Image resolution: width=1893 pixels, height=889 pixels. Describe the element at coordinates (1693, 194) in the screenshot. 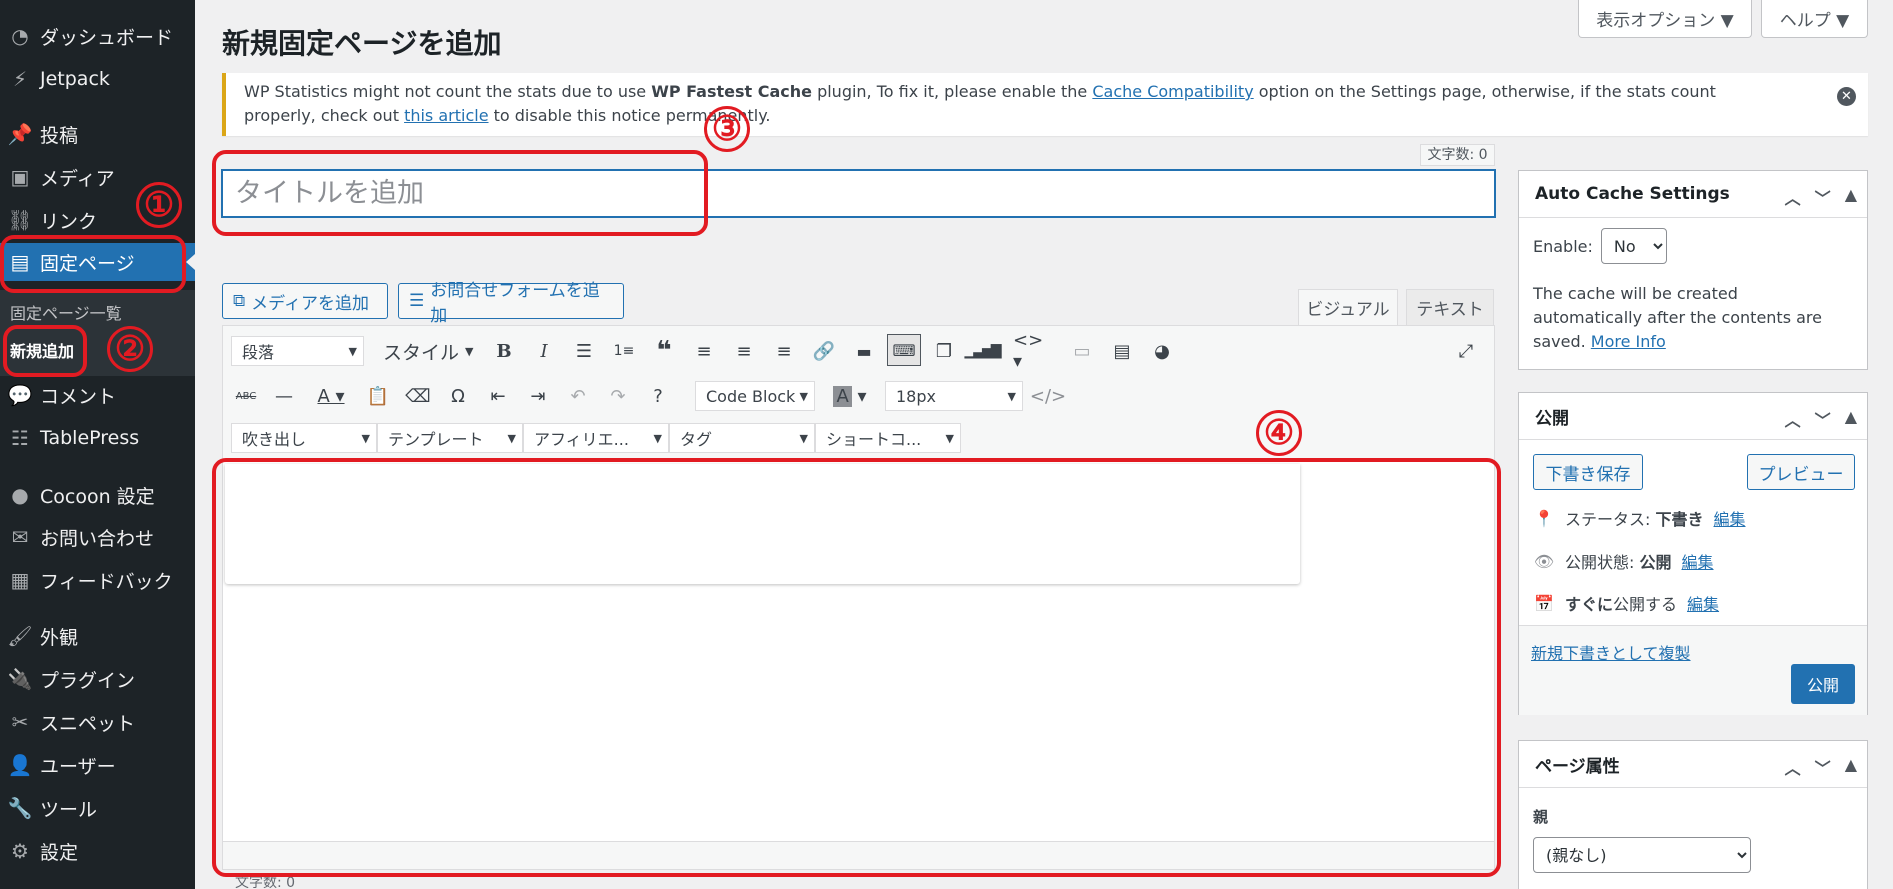

I see `auto-cache-header: Auto Cache Settings ︿ ﹀ ▲` at that location.